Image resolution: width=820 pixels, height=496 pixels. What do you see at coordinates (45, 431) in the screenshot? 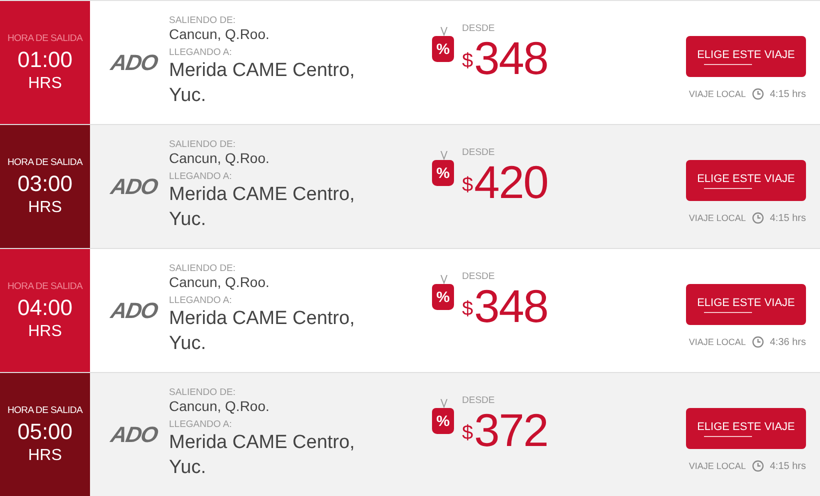
I see `departure-time: 05:00` at bounding box center [45, 431].